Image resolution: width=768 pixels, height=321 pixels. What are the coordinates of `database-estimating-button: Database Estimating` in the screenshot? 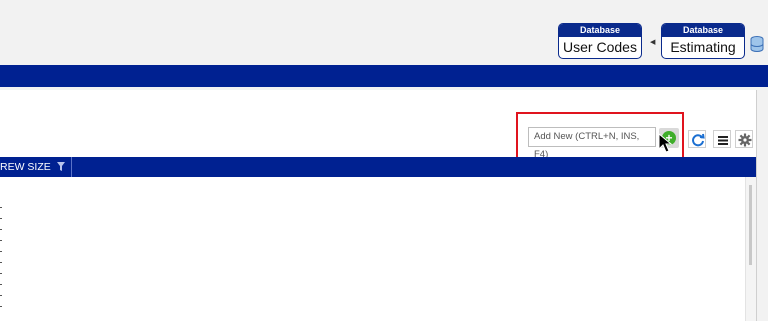 It's located at (703, 41).